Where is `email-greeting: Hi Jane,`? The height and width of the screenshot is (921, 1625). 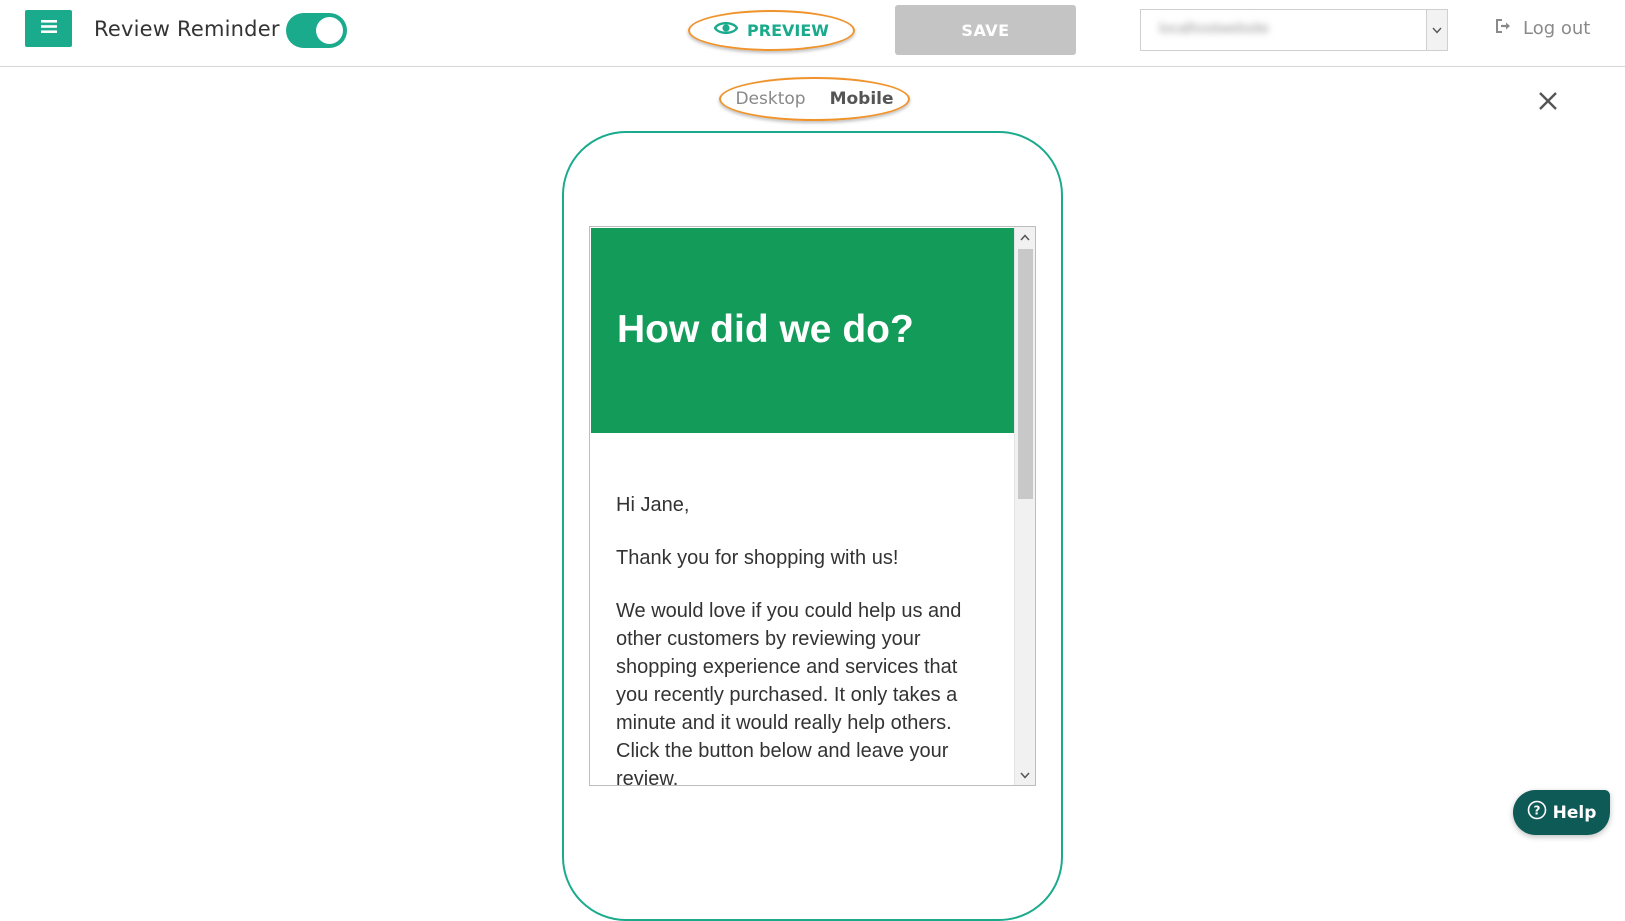
email-greeting: Hi Jane, is located at coordinates (653, 505).